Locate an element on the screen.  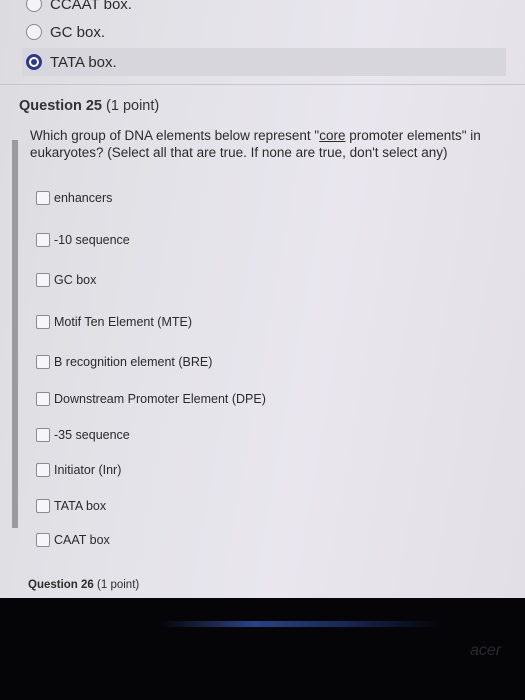
option-inr: Initiator (Inr) is located at coordinates (78, 470).